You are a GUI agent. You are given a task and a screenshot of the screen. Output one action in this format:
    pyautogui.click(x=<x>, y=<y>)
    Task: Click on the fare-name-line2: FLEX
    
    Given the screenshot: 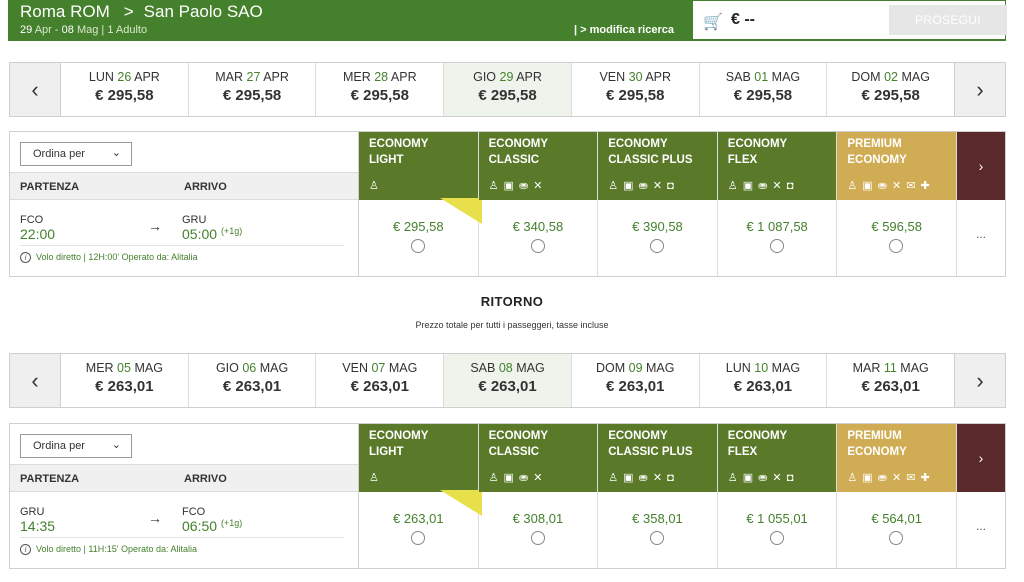 What is the action you would take?
    pyautogui.click(x=742, y=452)
    